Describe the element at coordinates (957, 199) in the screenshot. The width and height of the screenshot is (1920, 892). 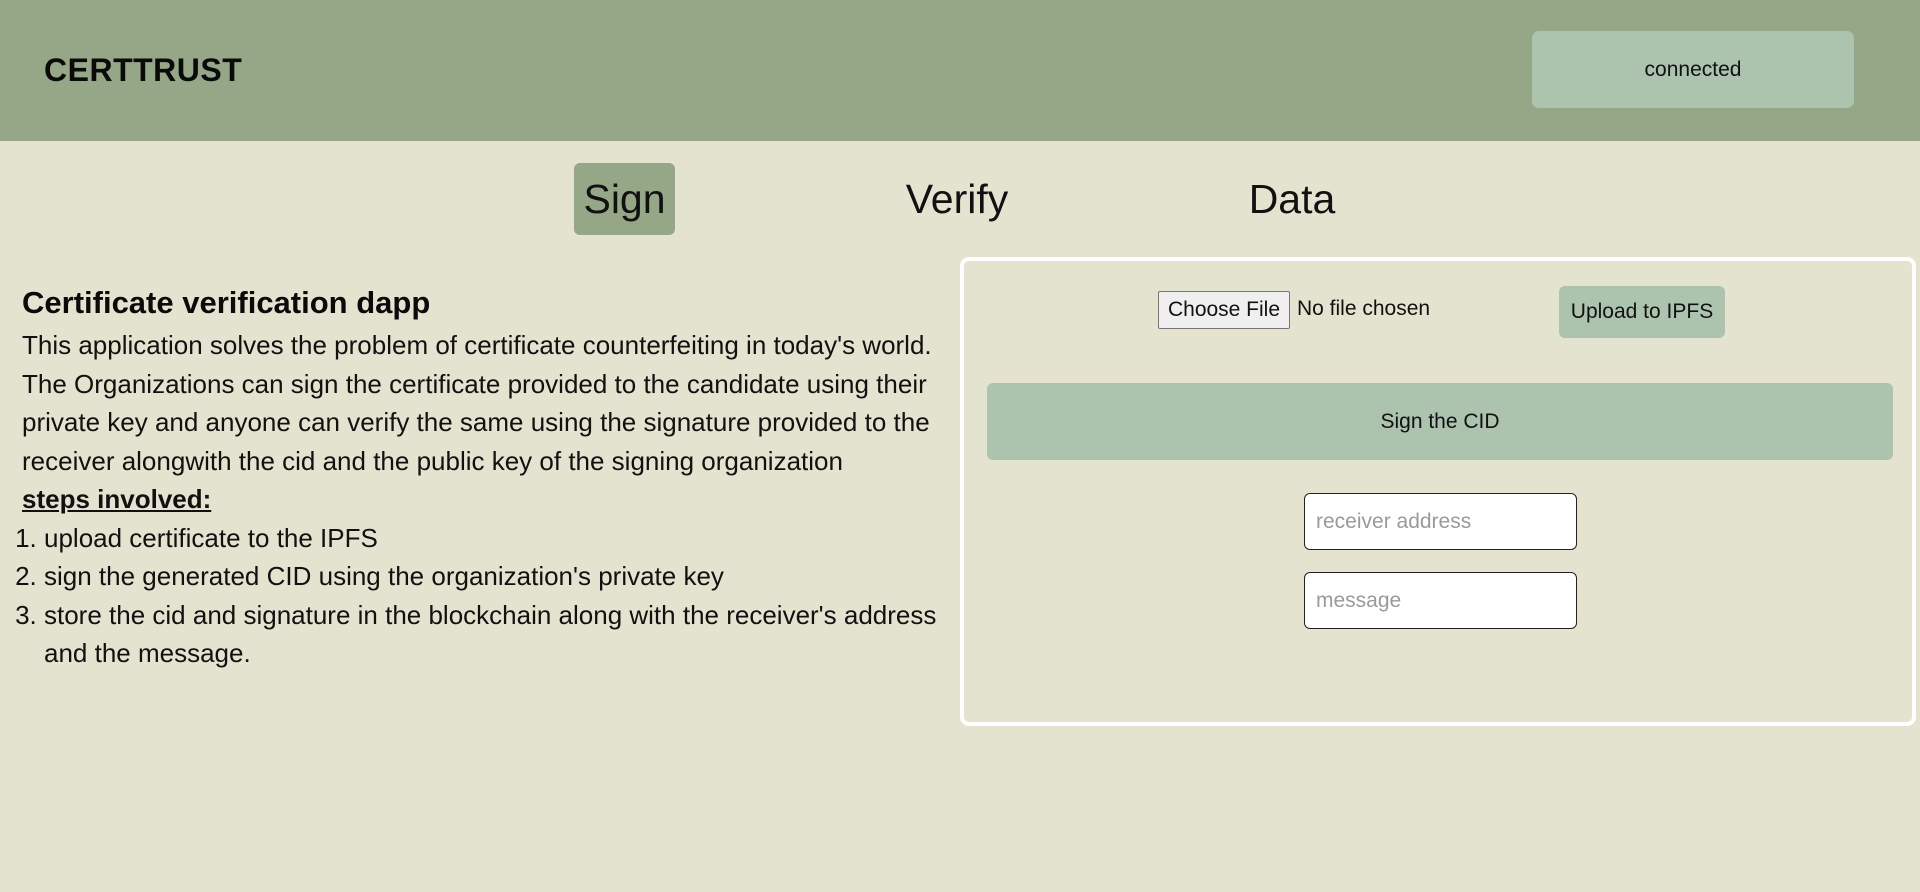
I see `tab-verify: Verify` at that location.